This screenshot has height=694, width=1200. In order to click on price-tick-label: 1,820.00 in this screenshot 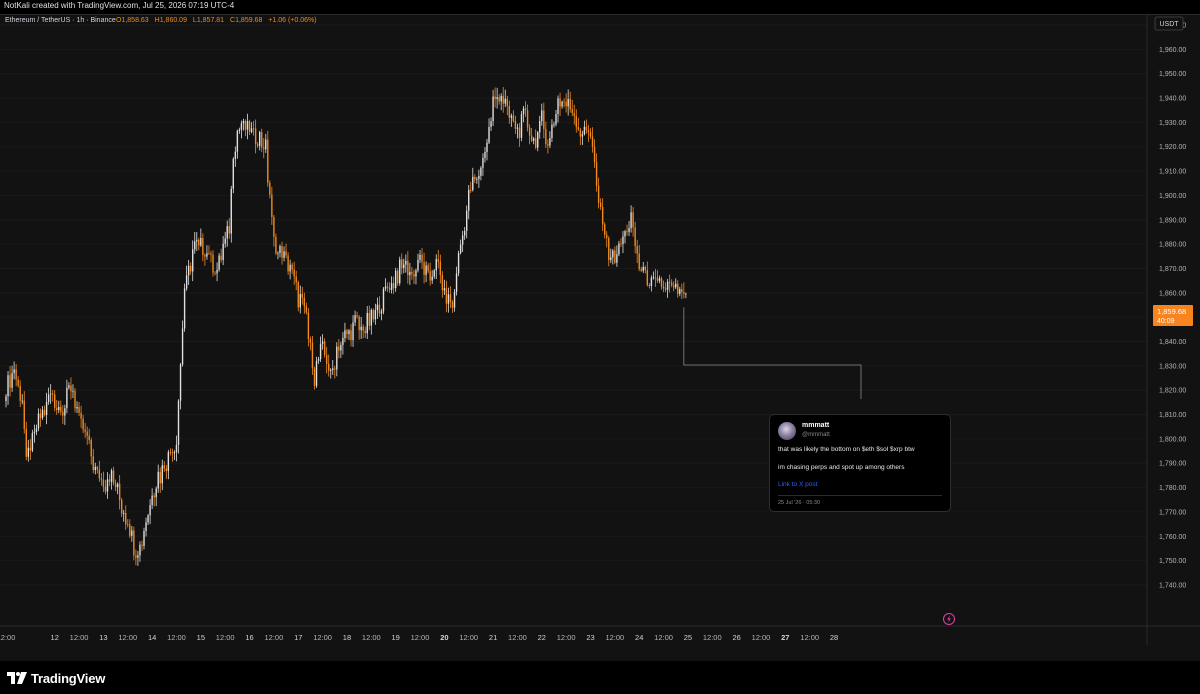, I will do `click(1172, 391)`.